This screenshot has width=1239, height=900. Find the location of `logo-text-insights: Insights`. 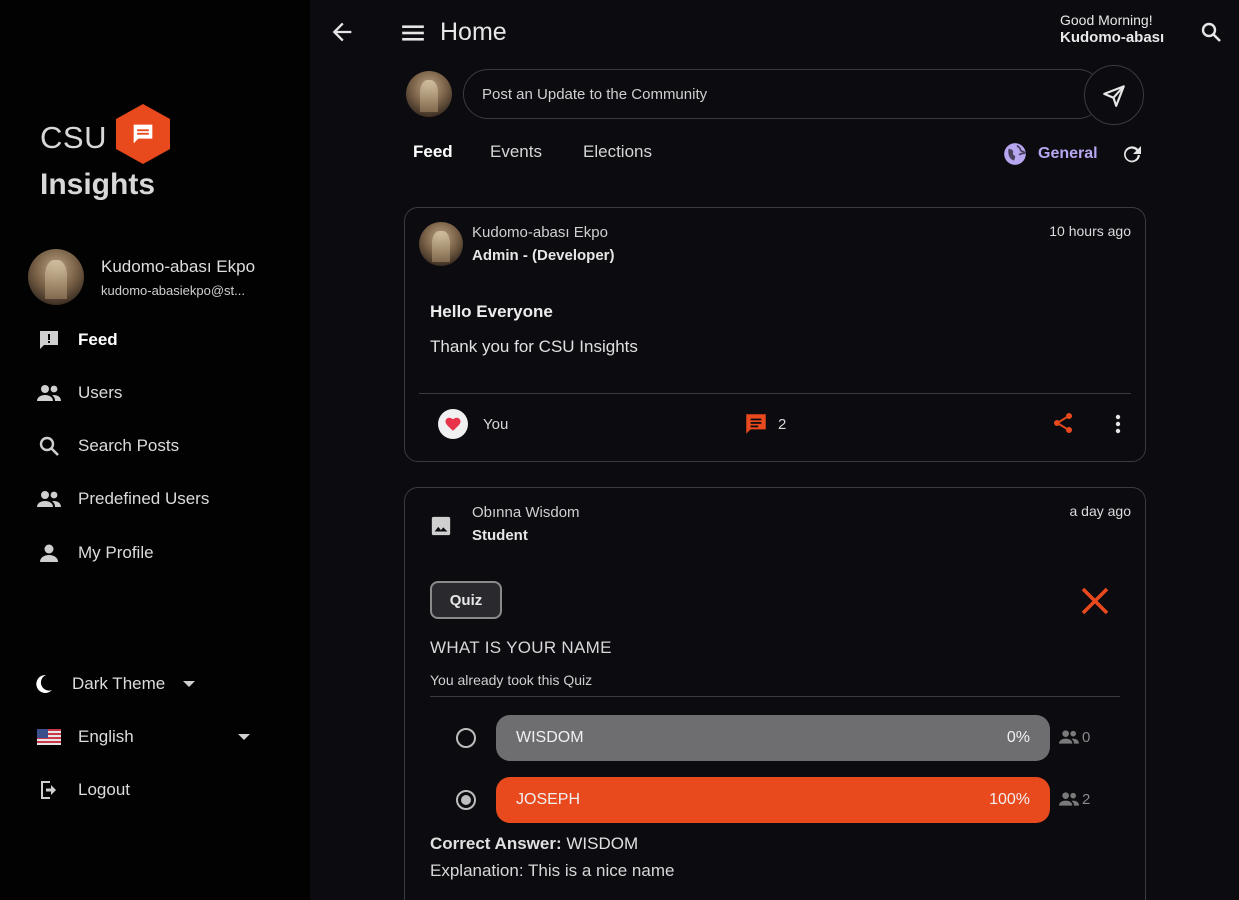

logo-text-insights: Insights is located at coordinates (98, 184).